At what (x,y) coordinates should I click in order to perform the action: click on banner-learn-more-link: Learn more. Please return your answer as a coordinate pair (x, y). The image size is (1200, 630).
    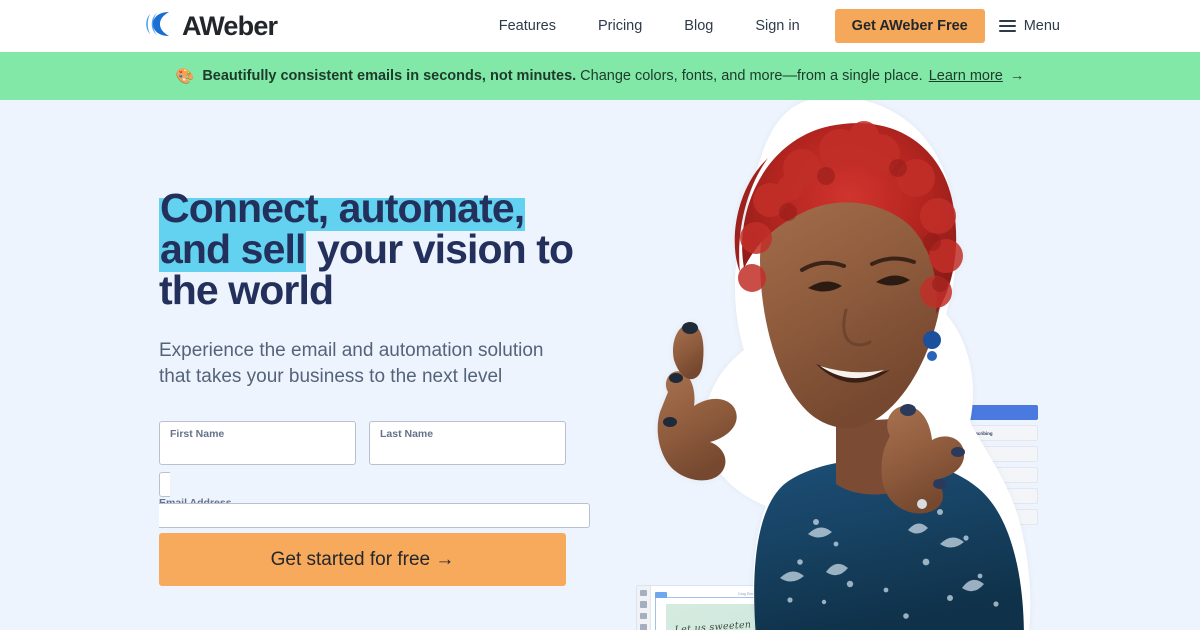
    Looking at the image, I should click on (966, 76).